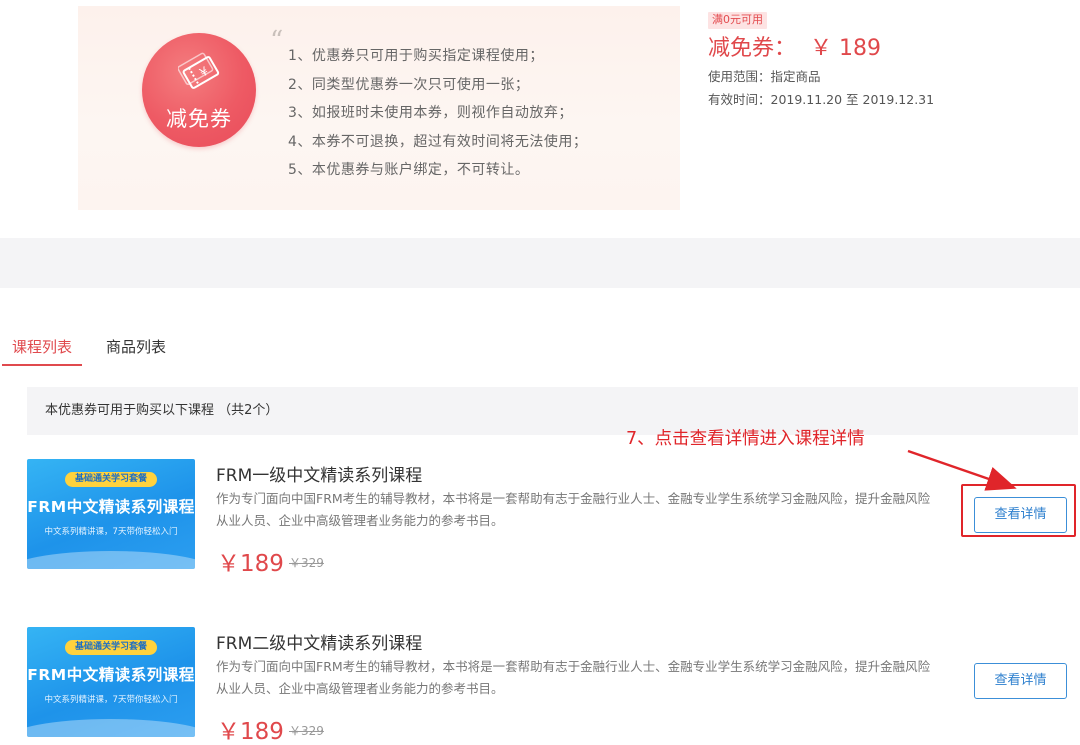  I want to click on coupon-validity: 有效时间：2019.11.20 至 2019.12.31, so click(821, 99).